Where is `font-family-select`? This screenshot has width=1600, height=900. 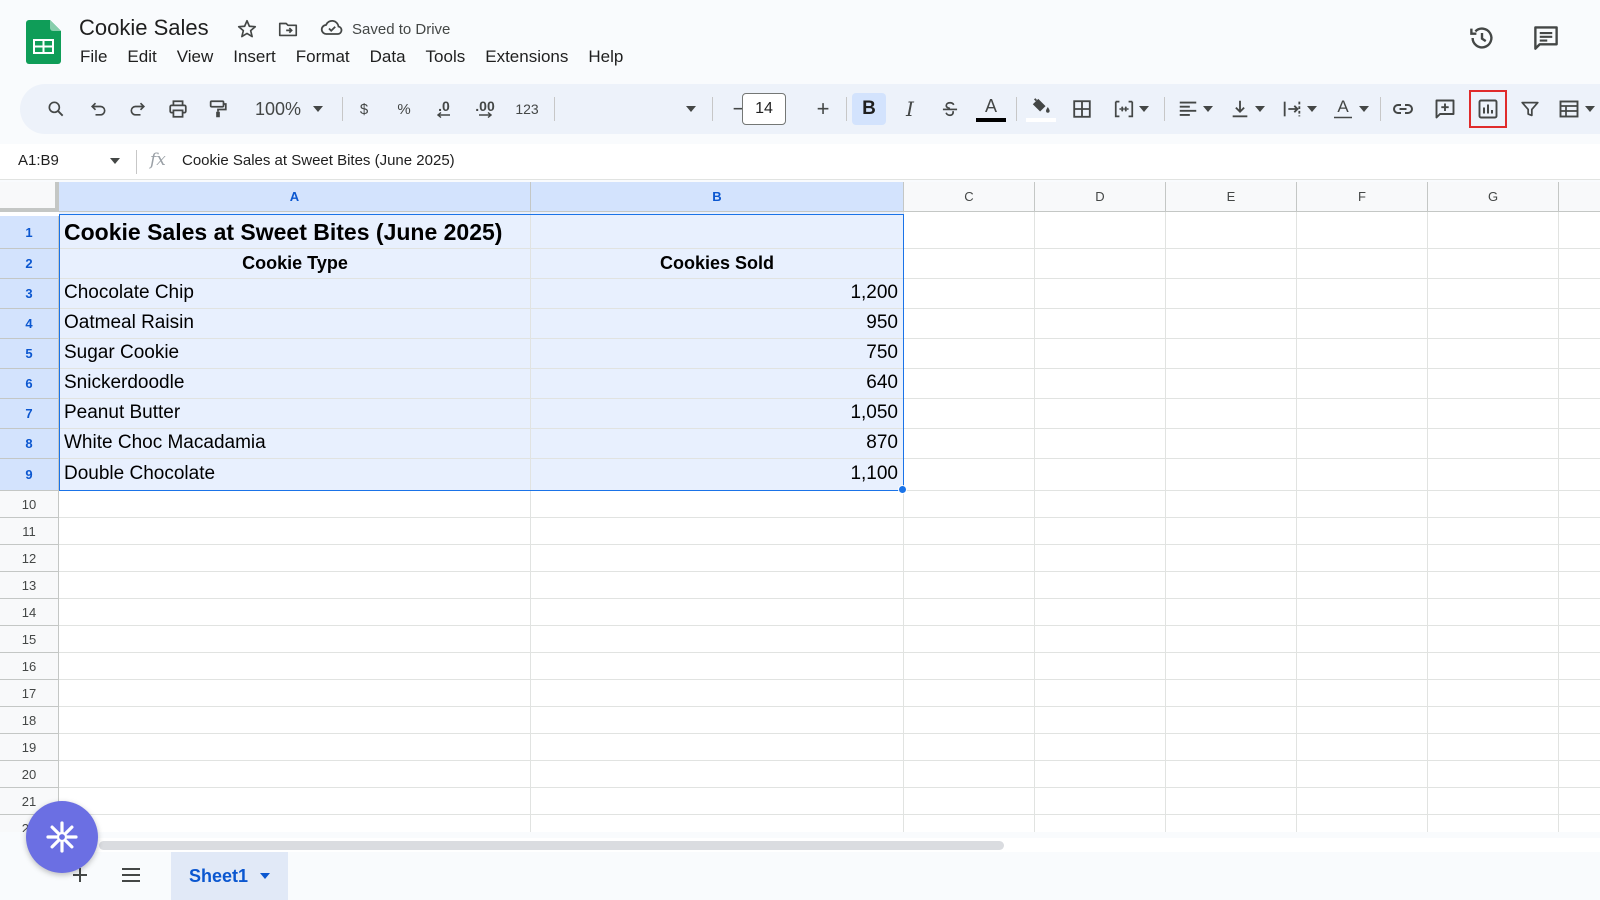 font-family-select is located at coordinates (634, 109).